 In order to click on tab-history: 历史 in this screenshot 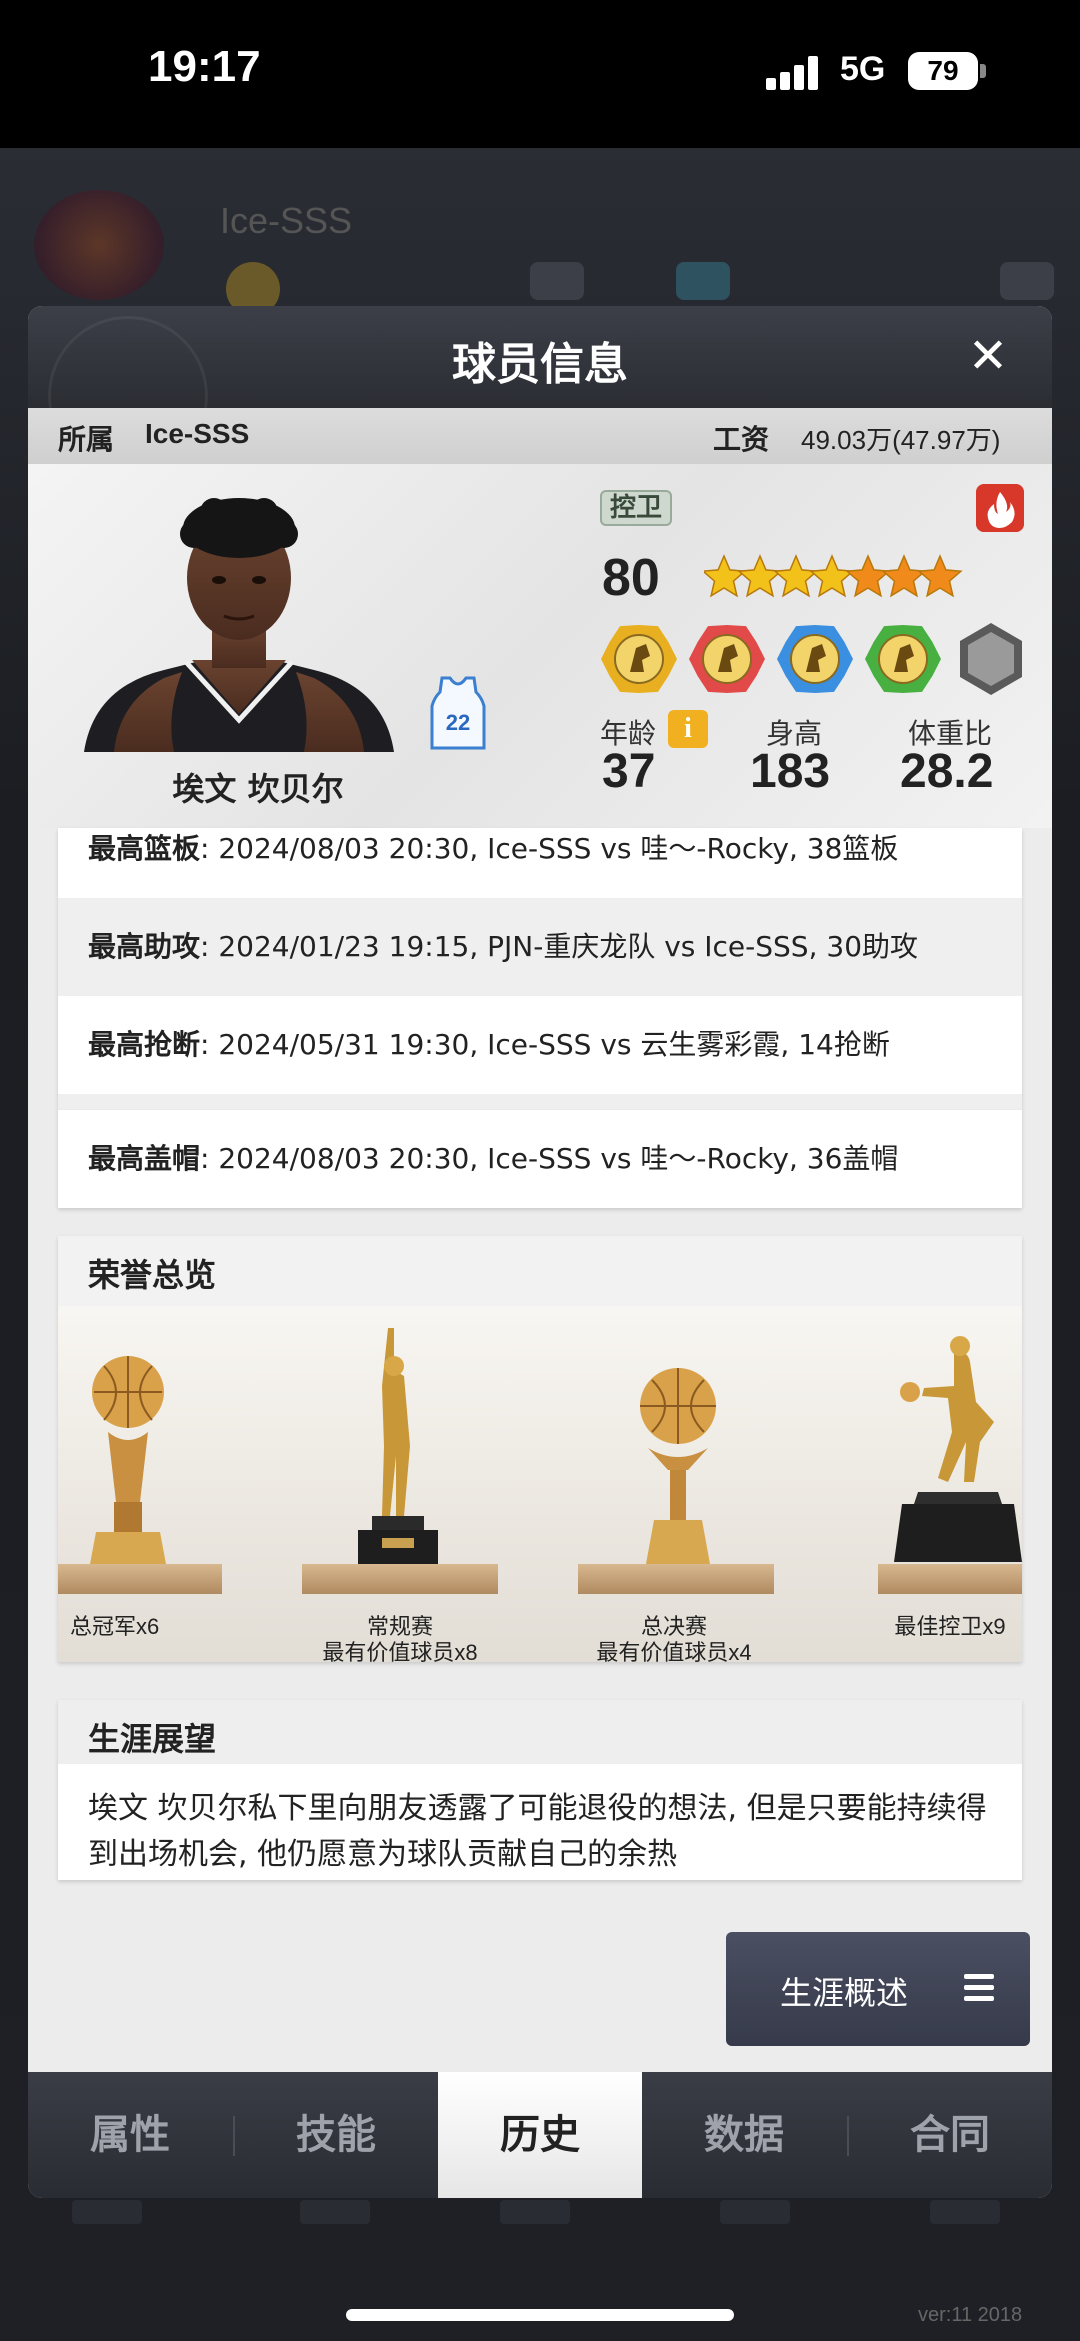, I will do `click(540, 2135)`.